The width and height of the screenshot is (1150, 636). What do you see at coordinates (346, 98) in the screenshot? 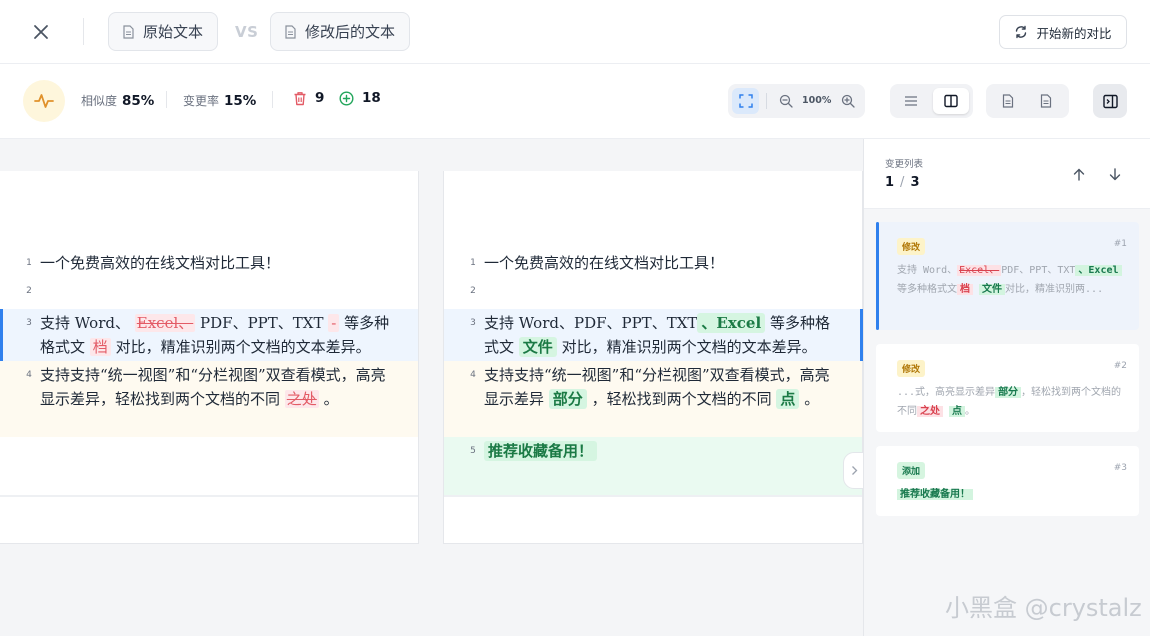
I see `plus-circle-icon` at bounding box center [346, 98].